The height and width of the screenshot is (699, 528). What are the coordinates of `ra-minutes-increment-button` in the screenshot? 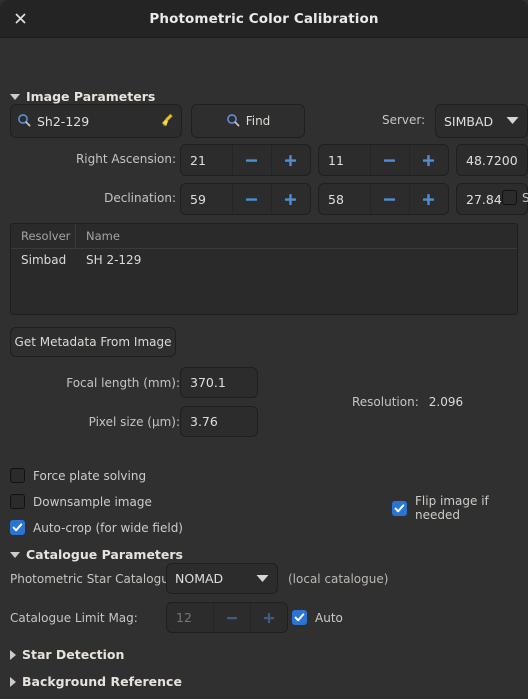 It's located at (428, 160).